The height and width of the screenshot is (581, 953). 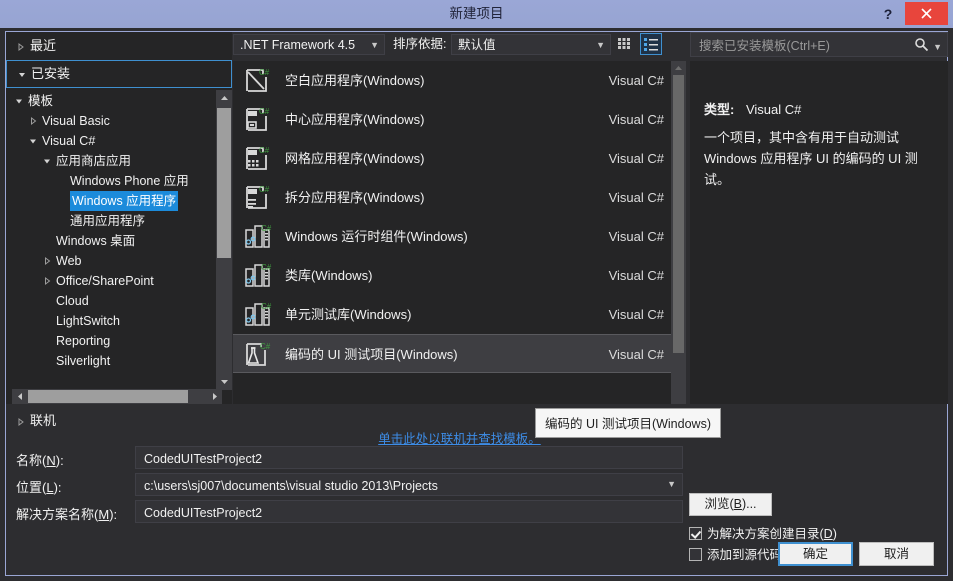 What do you see at coordinates (921, 46) in the screenshot?
I see `search-icon` at bounding box center [921, 46].